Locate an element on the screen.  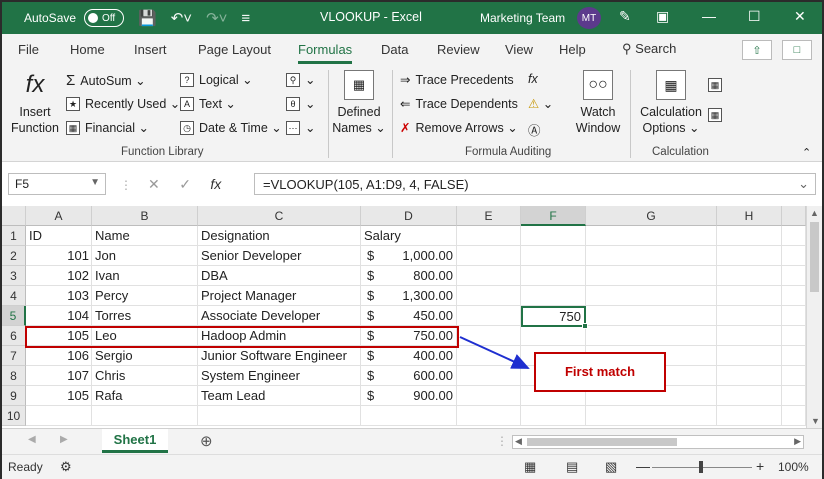
hscroll-thumb is located at coordinates (602, 442).